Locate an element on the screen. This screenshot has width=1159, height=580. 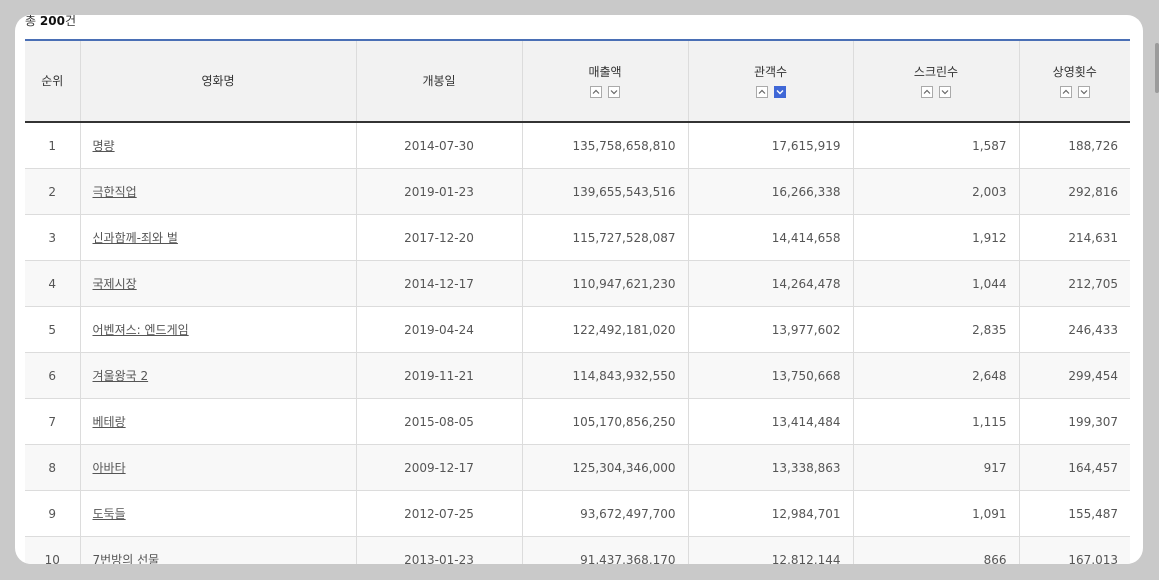
screens-cell: 917 is located at coordinates (936, 467).